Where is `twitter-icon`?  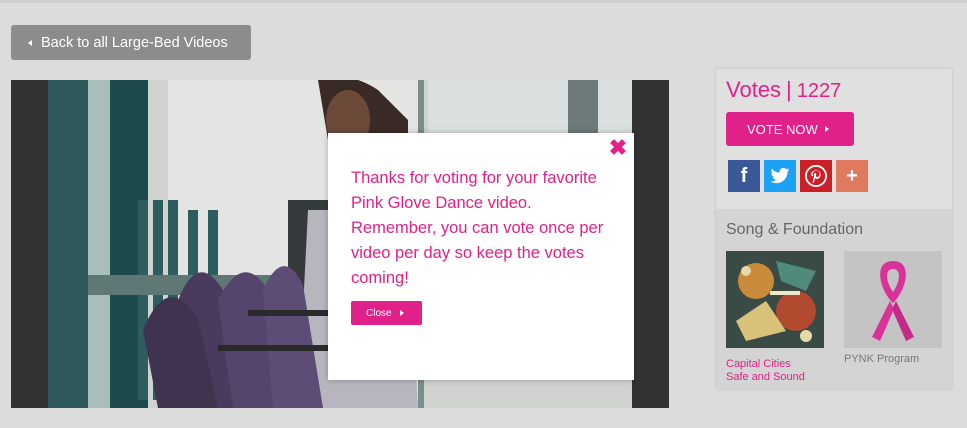
twitter-icon is located at coordinates (780, 176).